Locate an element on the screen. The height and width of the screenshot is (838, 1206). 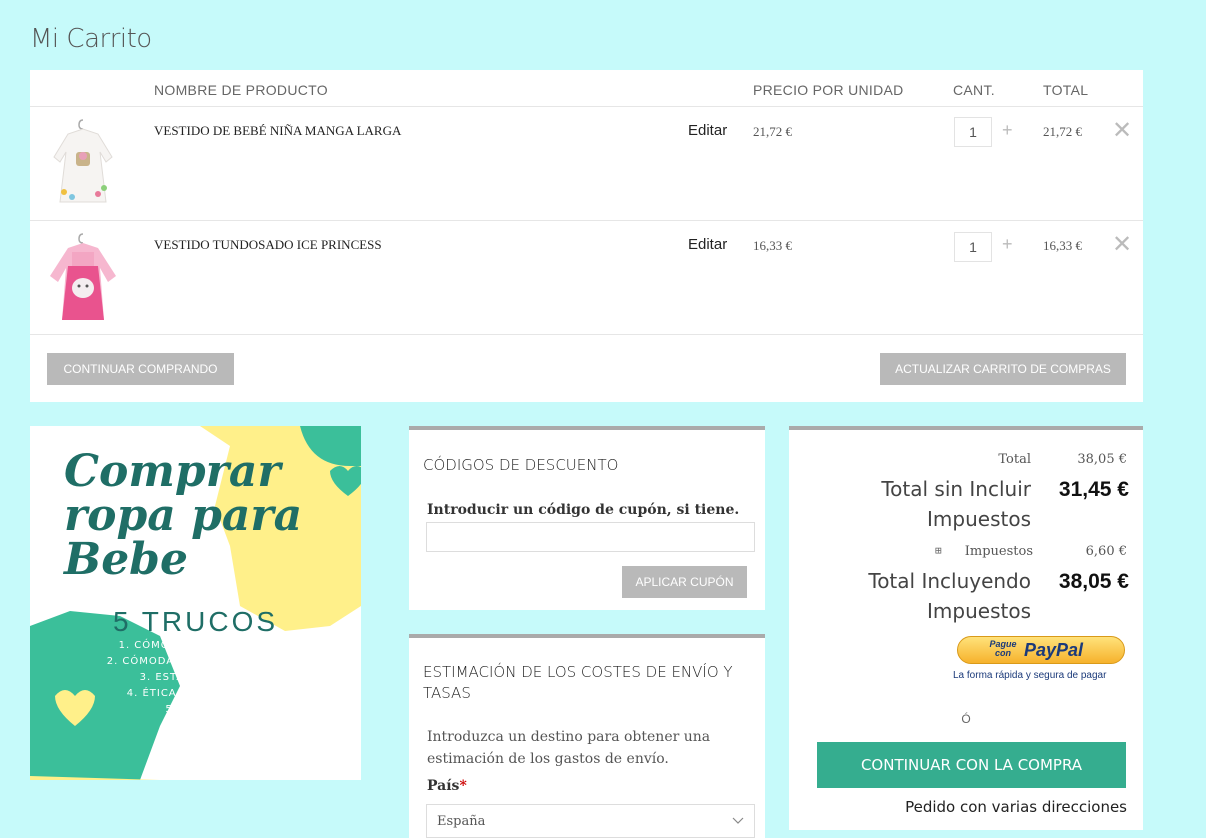
or-separator: Ó is located at coordinates (966, 719).